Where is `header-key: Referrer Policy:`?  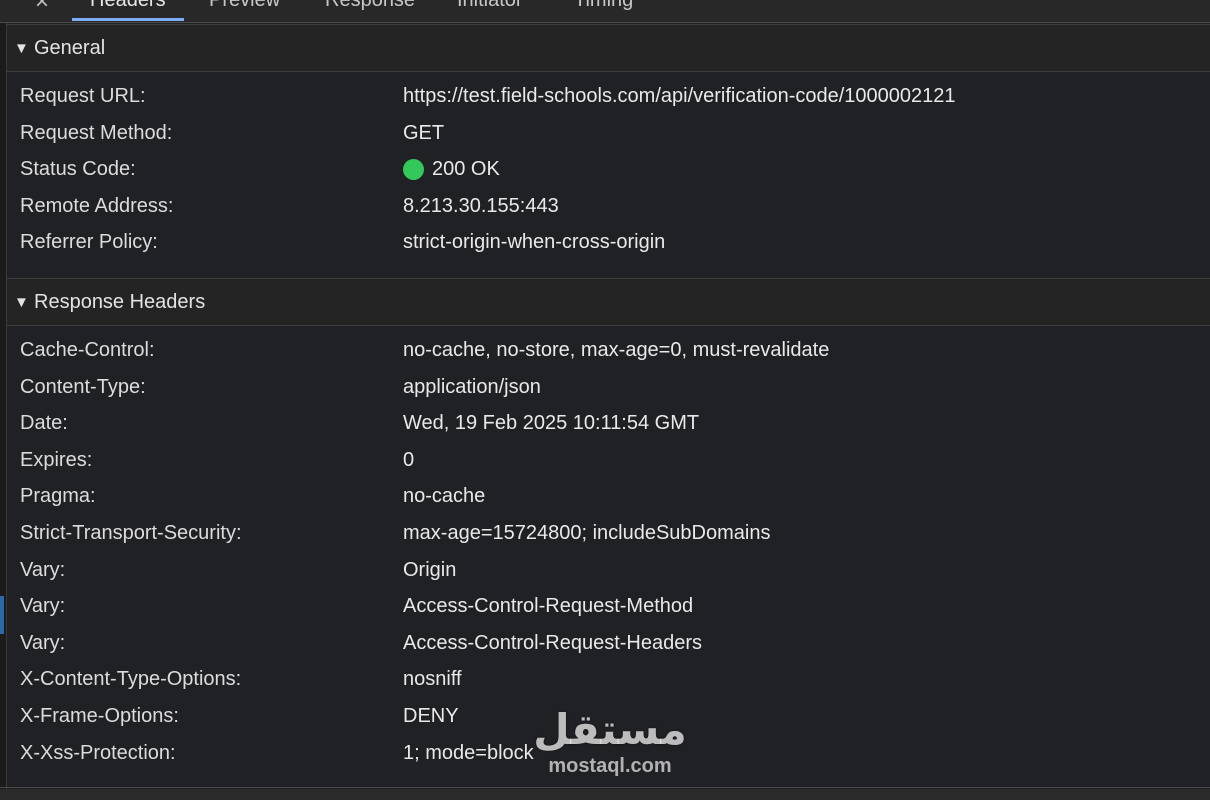
header-key: Referrer Policy: is located at coordinates (89, 242).